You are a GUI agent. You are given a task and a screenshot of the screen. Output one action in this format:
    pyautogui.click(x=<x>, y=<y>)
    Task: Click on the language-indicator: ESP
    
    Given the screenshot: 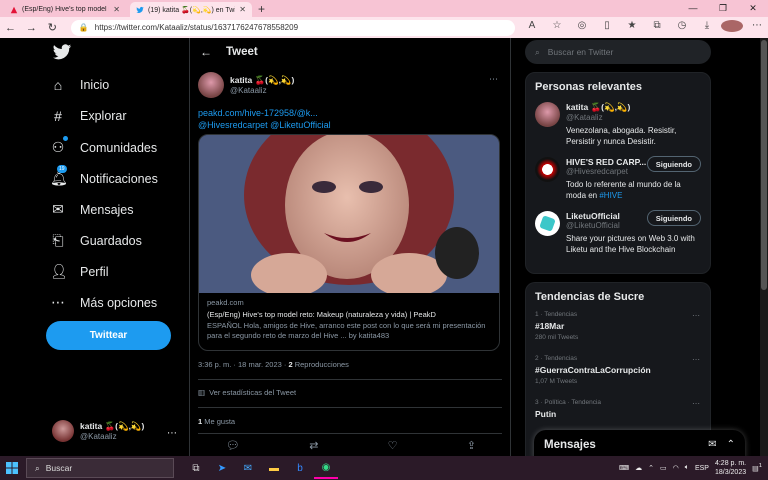 What is the action you would take?
    pyautogui.click(x=702, y=468)
    